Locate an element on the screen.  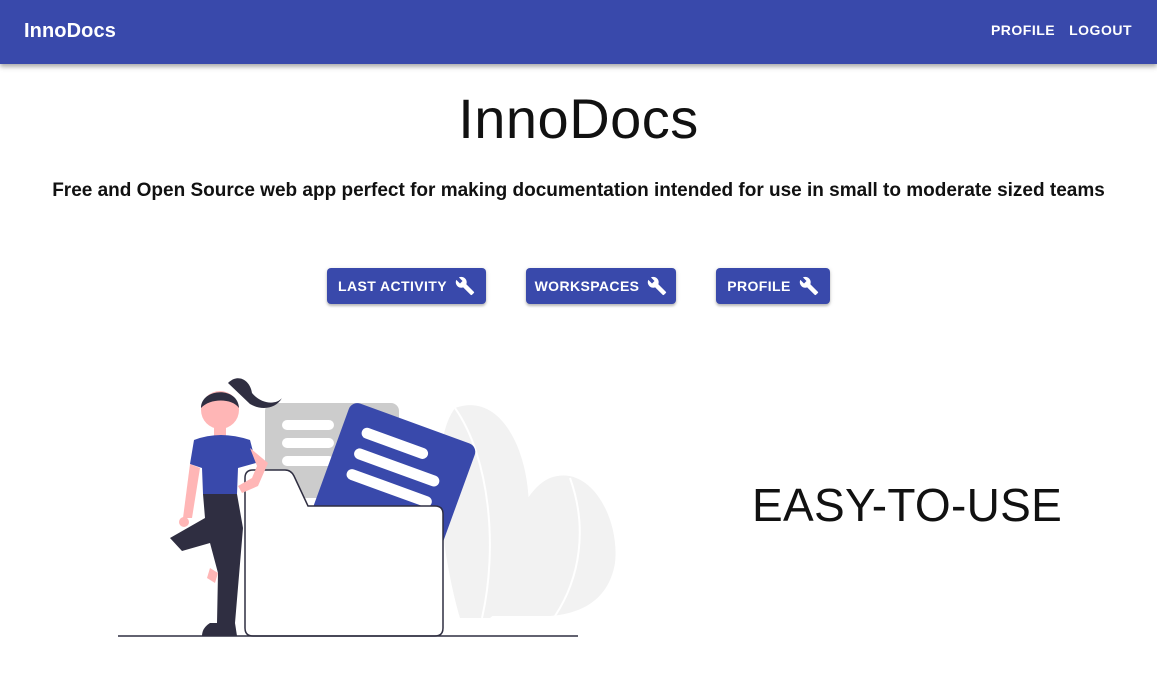
app-bar: InnoDocs PROFILE LOGOUT is located at coordinates (578, 32).